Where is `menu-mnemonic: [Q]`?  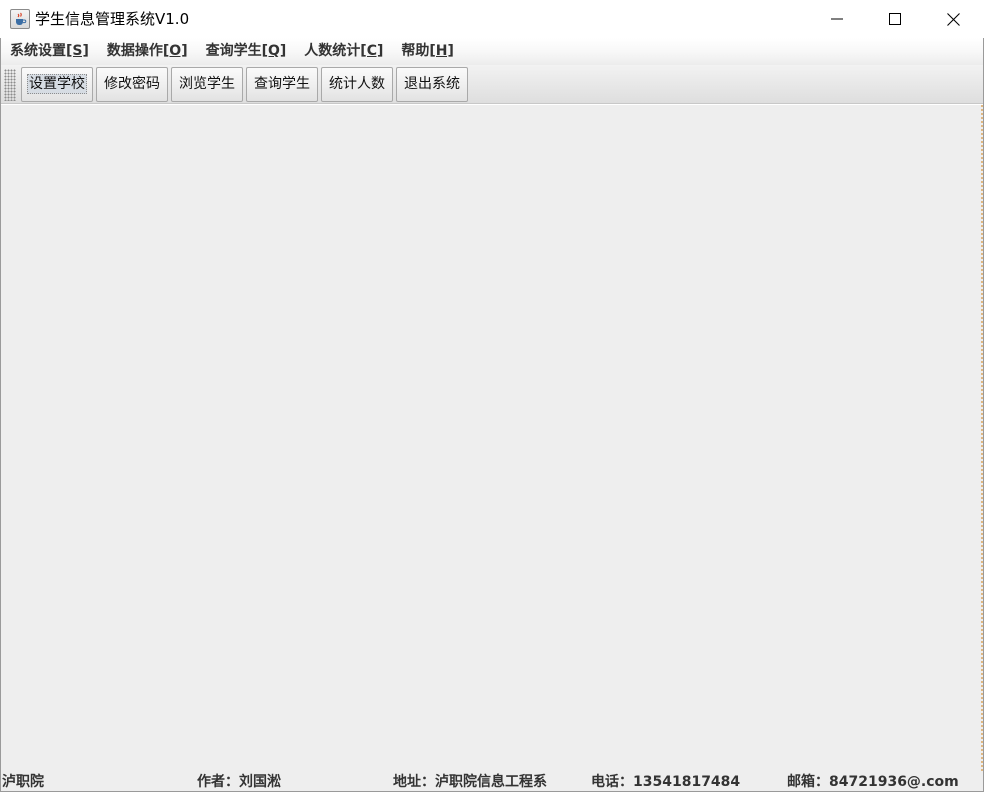
menu-mnemonic: [Q] is located at coordinates (274, 51).